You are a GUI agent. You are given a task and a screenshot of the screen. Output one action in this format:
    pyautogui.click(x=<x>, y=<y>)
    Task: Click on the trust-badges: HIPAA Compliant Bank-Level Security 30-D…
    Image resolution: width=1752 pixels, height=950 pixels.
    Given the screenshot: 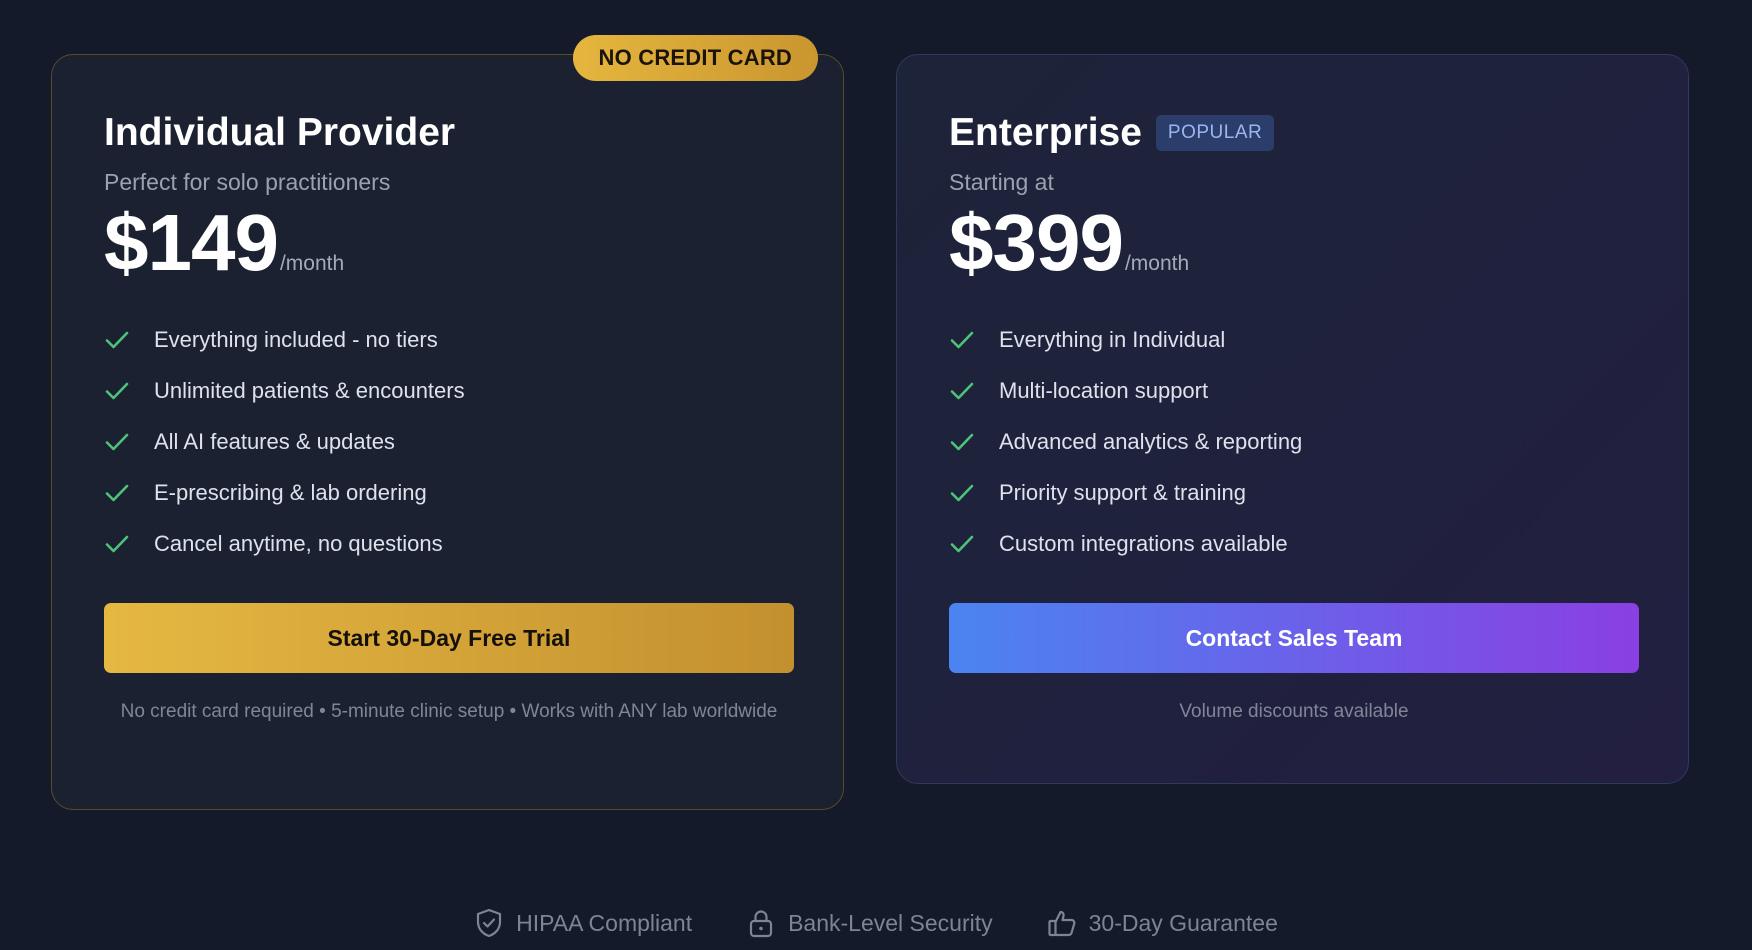 What is the action you would take?
    pyautogui.click(x=876, y=923)
    